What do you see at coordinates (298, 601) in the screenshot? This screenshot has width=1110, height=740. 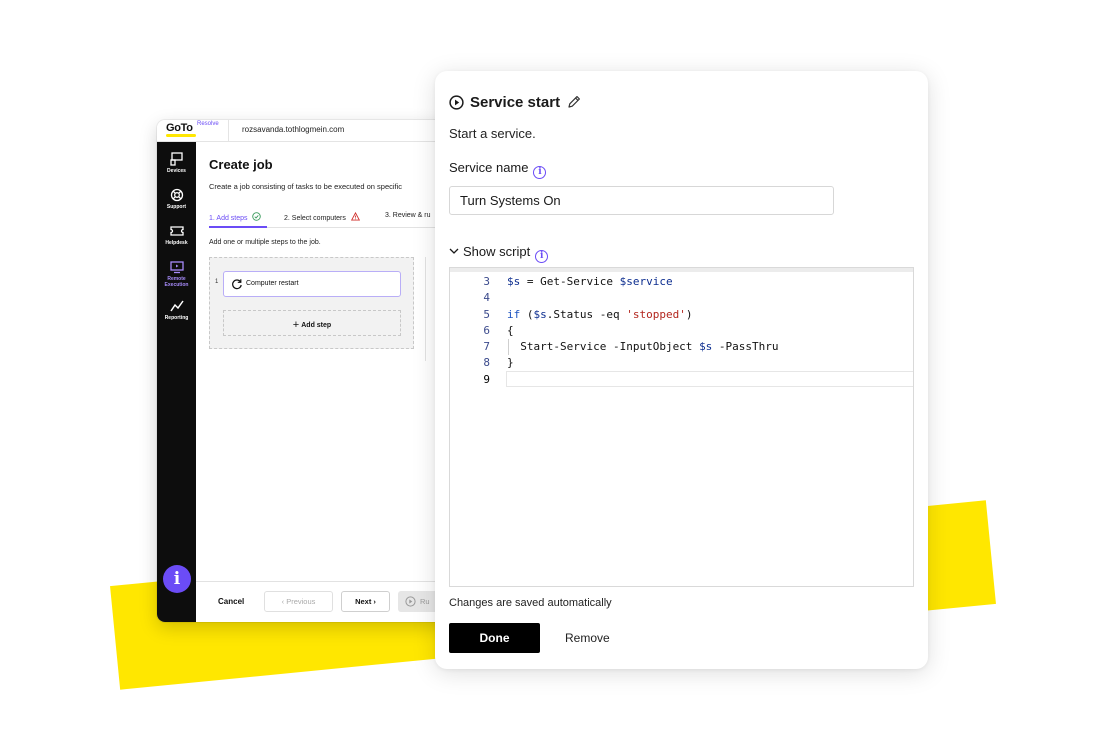 I see `previous-button: ‹ Previous` at bounding box center [298, 601].